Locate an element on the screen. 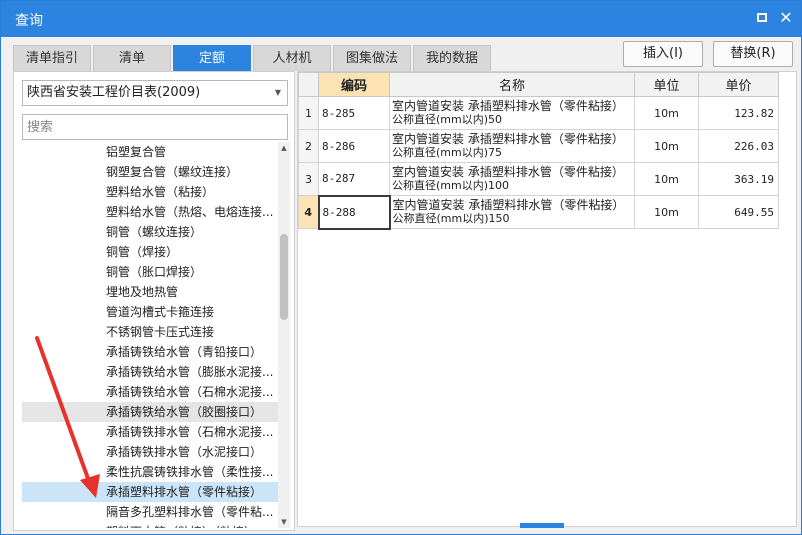 The height and width of the screenshot is (535, 802). row-number: 4 is located at coordinates (308, 212).